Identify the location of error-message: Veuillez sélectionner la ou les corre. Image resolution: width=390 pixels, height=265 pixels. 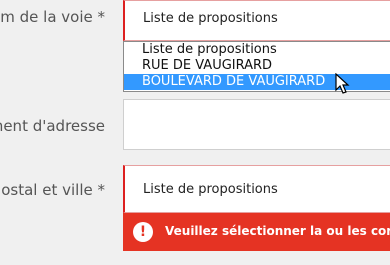
(277, 231).